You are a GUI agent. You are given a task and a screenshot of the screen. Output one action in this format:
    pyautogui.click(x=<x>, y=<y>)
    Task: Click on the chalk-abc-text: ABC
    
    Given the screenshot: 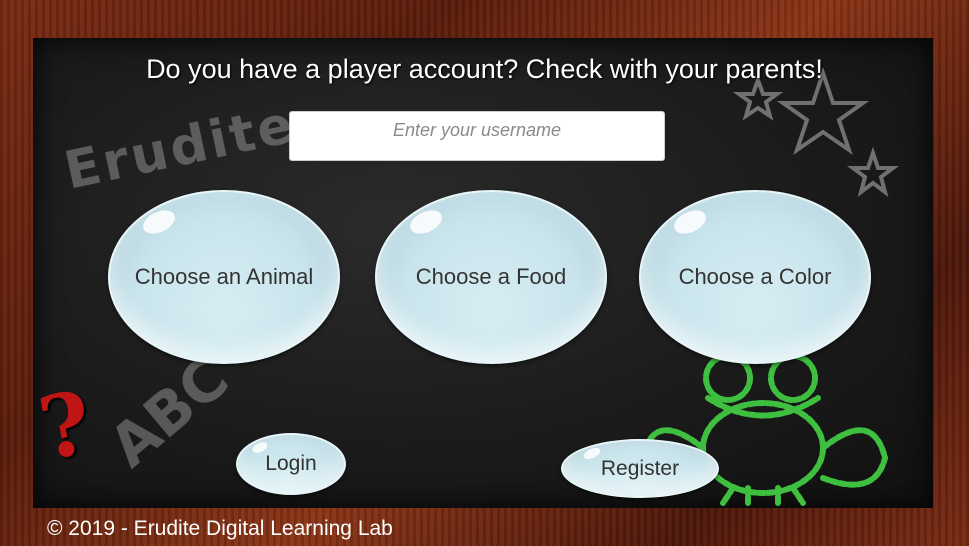 What is the action you would take?
    pyautogui.click(x=169, y=412)
    